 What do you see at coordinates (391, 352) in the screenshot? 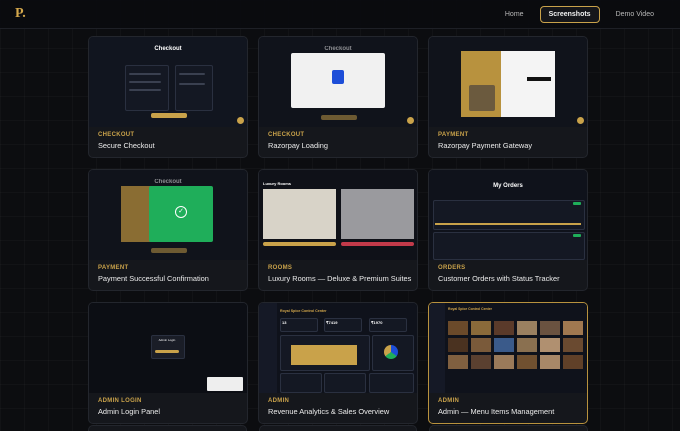
I see `thumb-pie` at bounding box center [391, 352].